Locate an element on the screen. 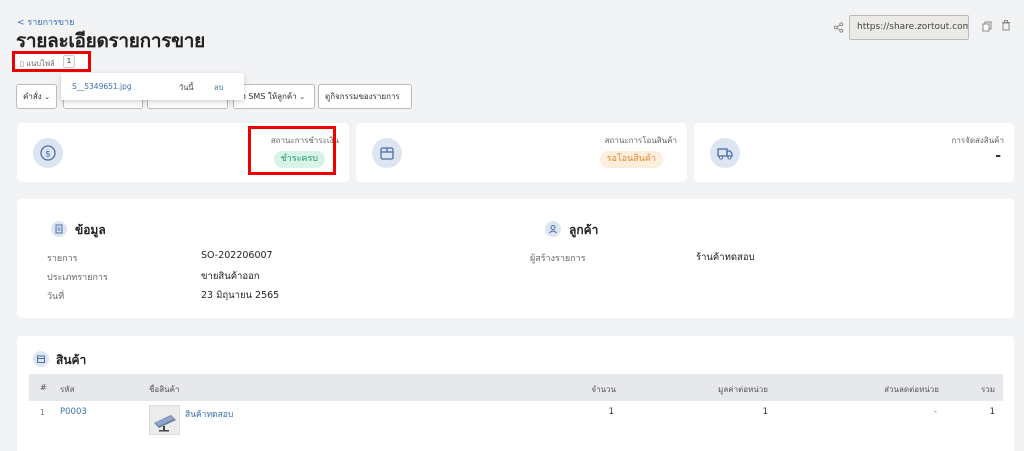  box-icon is located at coordinates (387, 153).